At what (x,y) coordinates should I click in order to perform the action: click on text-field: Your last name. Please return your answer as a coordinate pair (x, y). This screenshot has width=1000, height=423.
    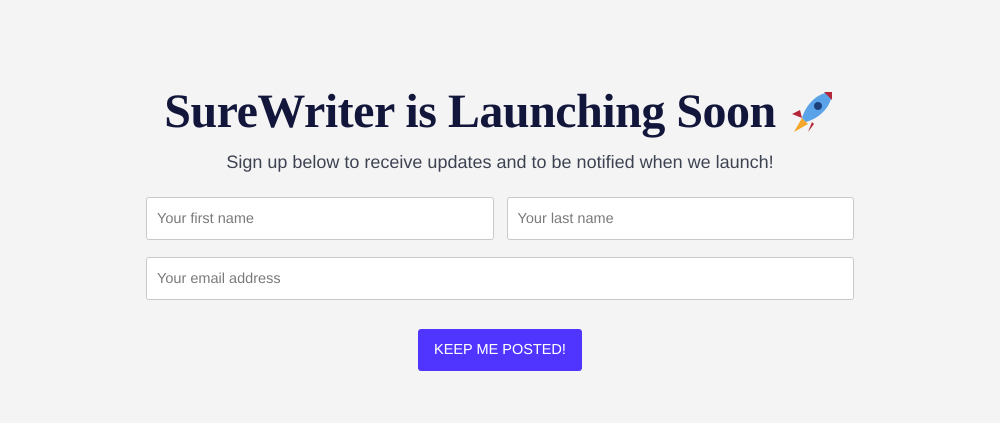
    Looking at the image, I should click on (680, 218).